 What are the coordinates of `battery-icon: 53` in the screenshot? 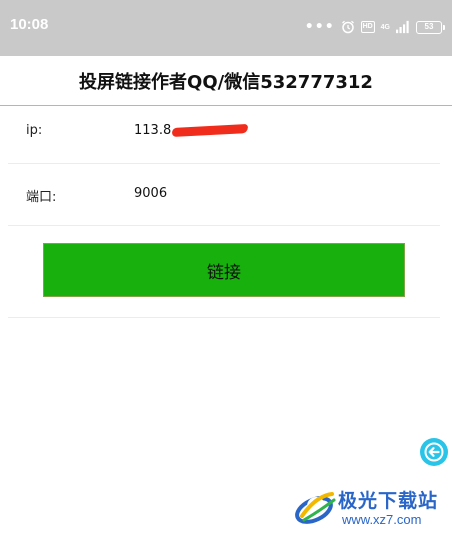 It's located at (430, 27).